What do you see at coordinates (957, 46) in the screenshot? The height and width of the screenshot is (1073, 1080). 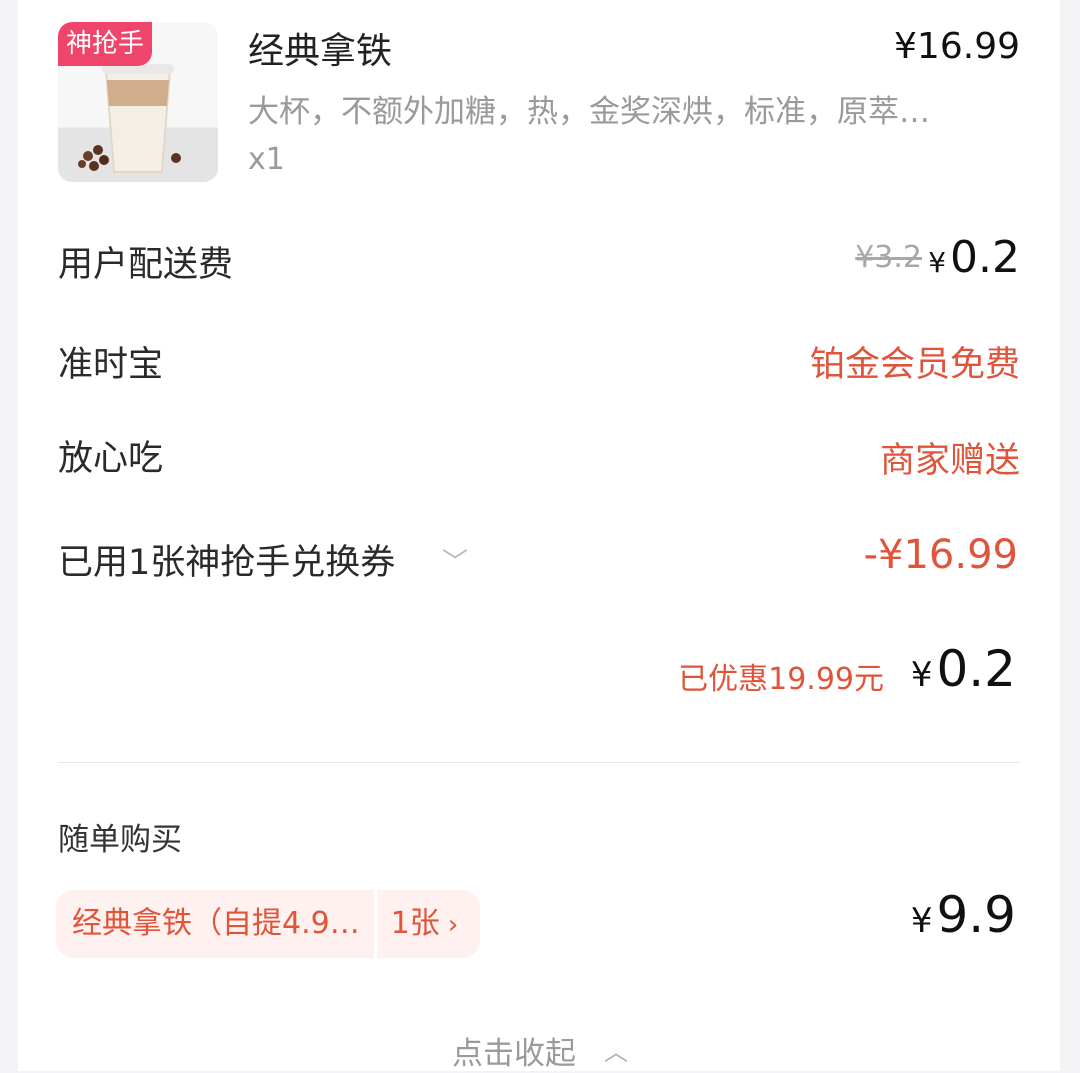 I see `product-price: ¥16.99` at bounding box center [957, 46].